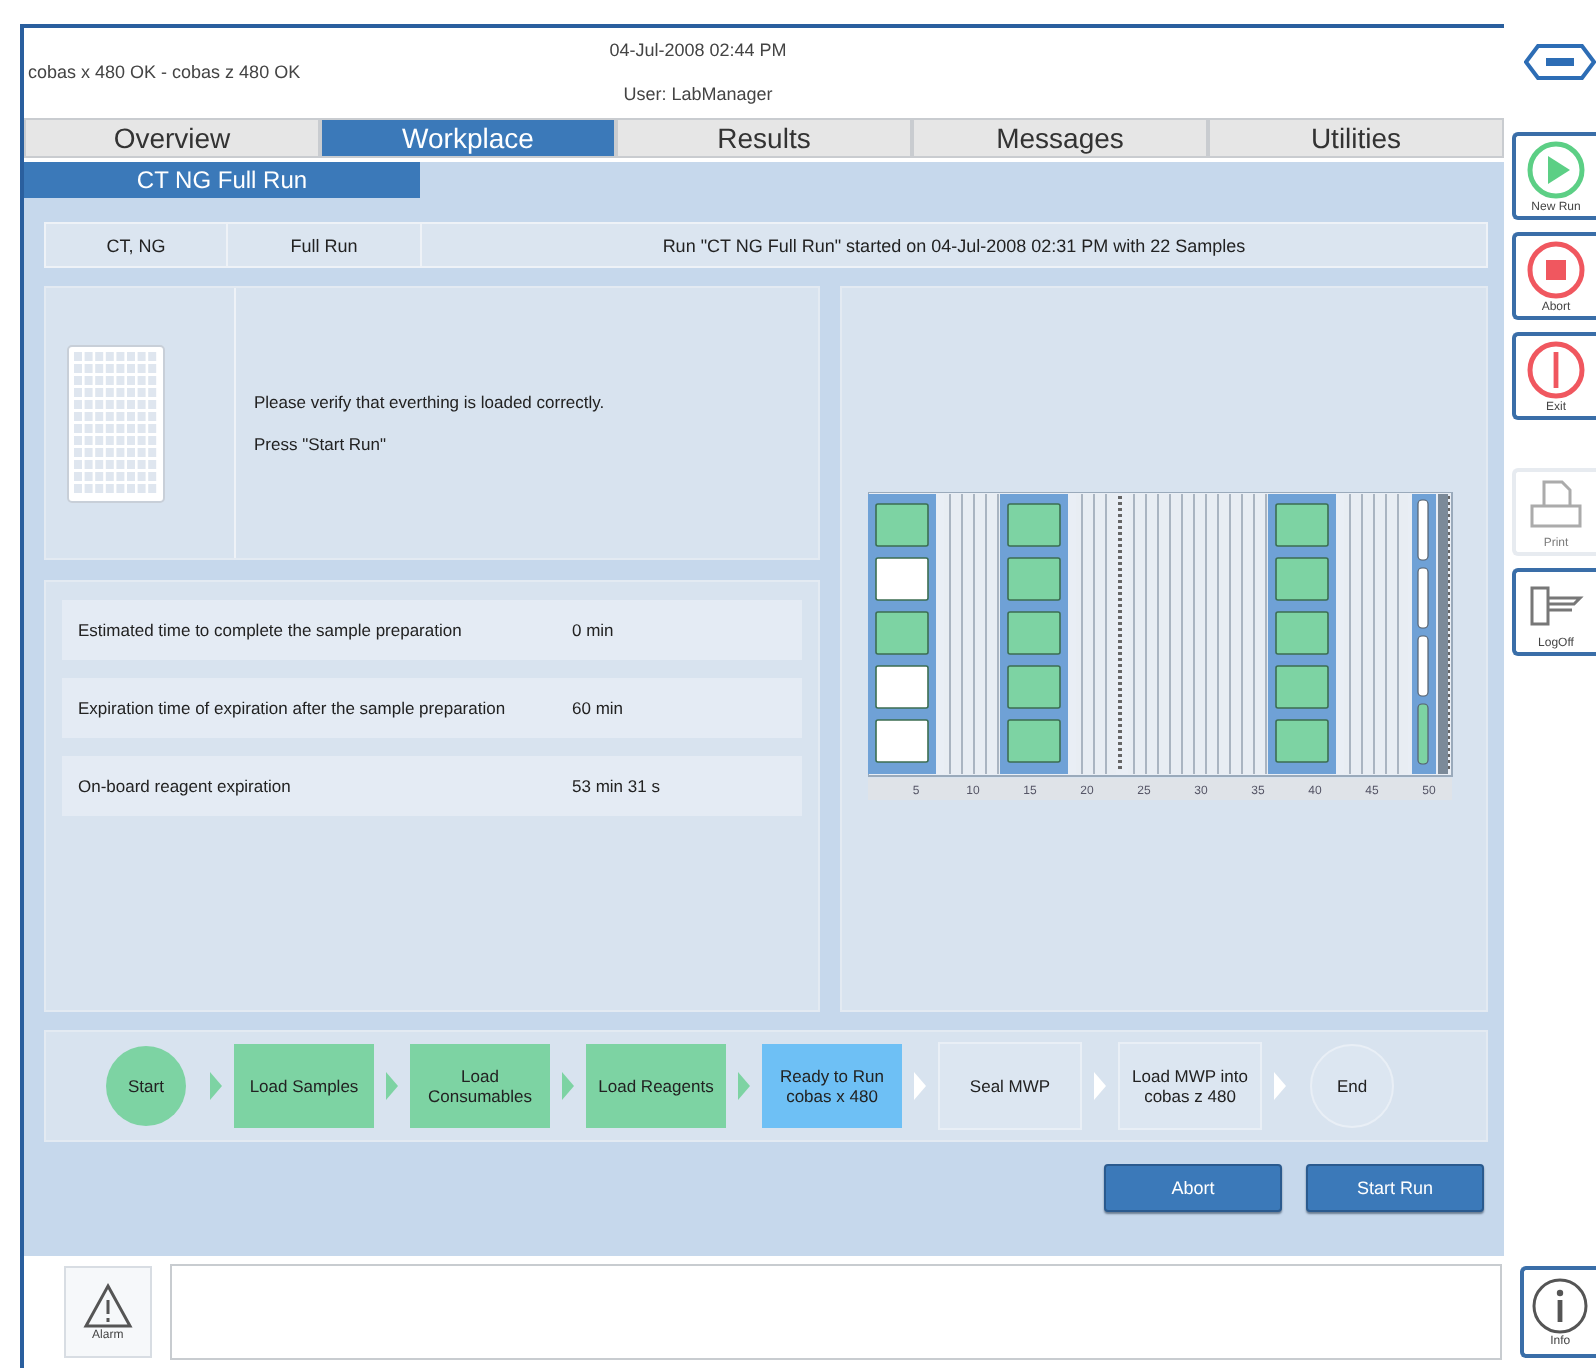 The height and width of the screenshot is (1368, 1596). I want to click on workflow-step: Load Samples, so click(304, 1086).